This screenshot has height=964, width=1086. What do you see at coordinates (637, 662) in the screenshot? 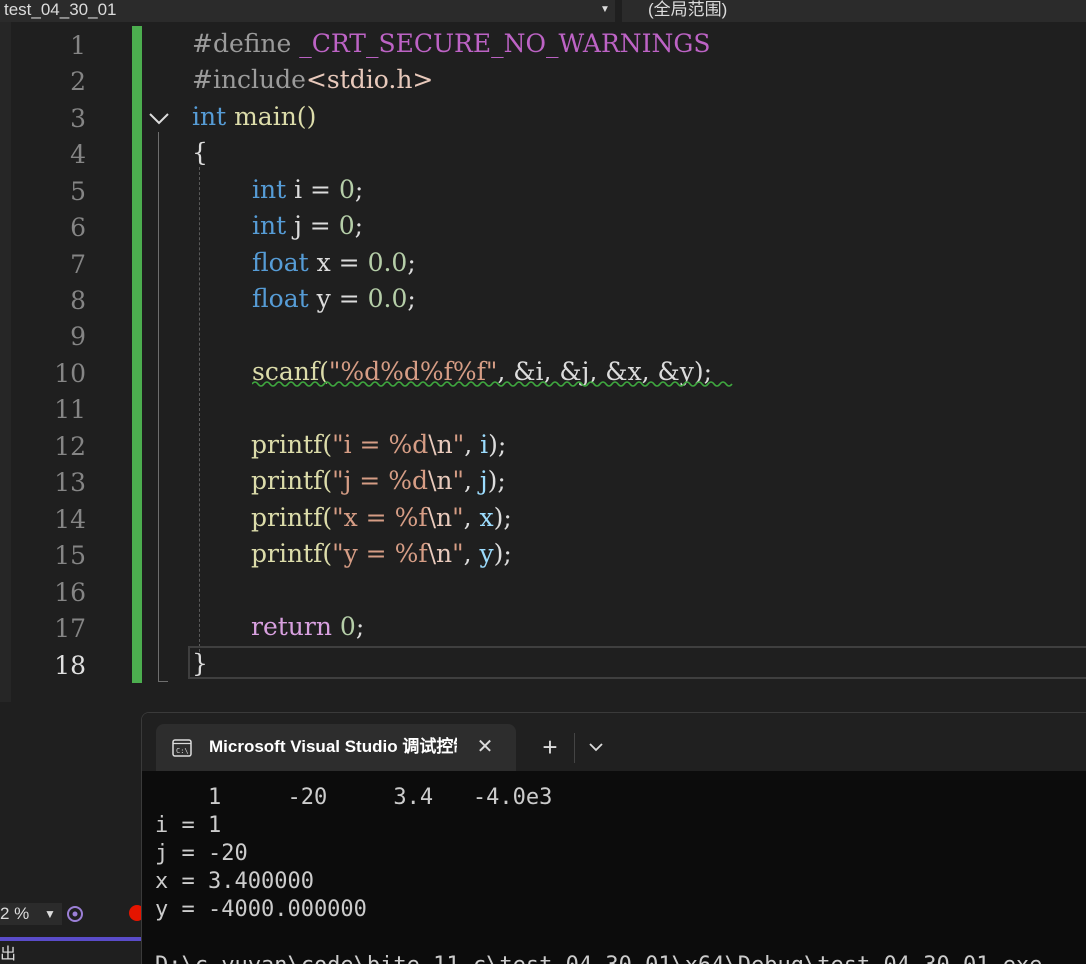
I see `current-line-highlight` at bounding box center [637, 662].